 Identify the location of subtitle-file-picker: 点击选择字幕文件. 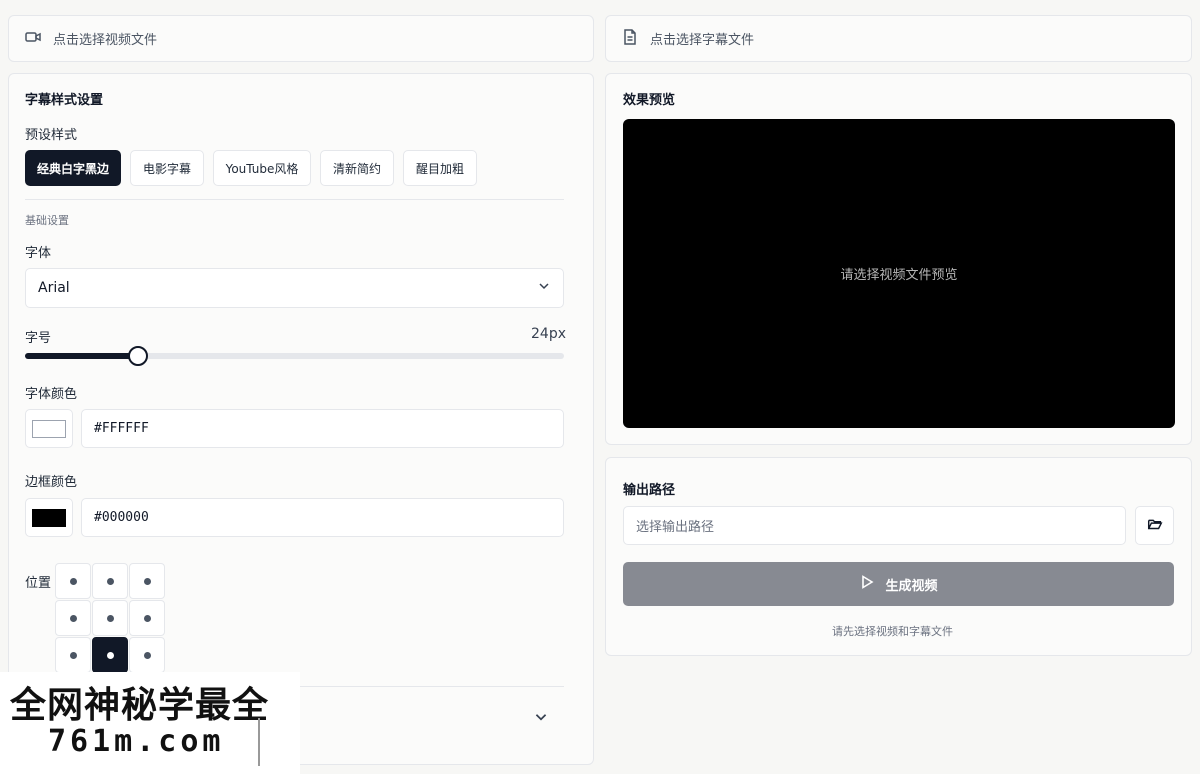
(898, 38).